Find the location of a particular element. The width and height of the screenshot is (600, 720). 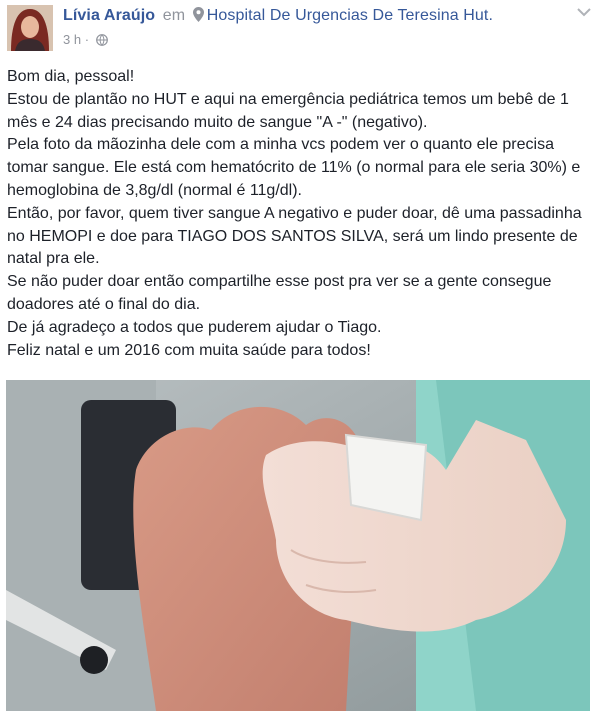

post-paragraph: Bom dia, pessoal! is located at coordinates (71, 76).